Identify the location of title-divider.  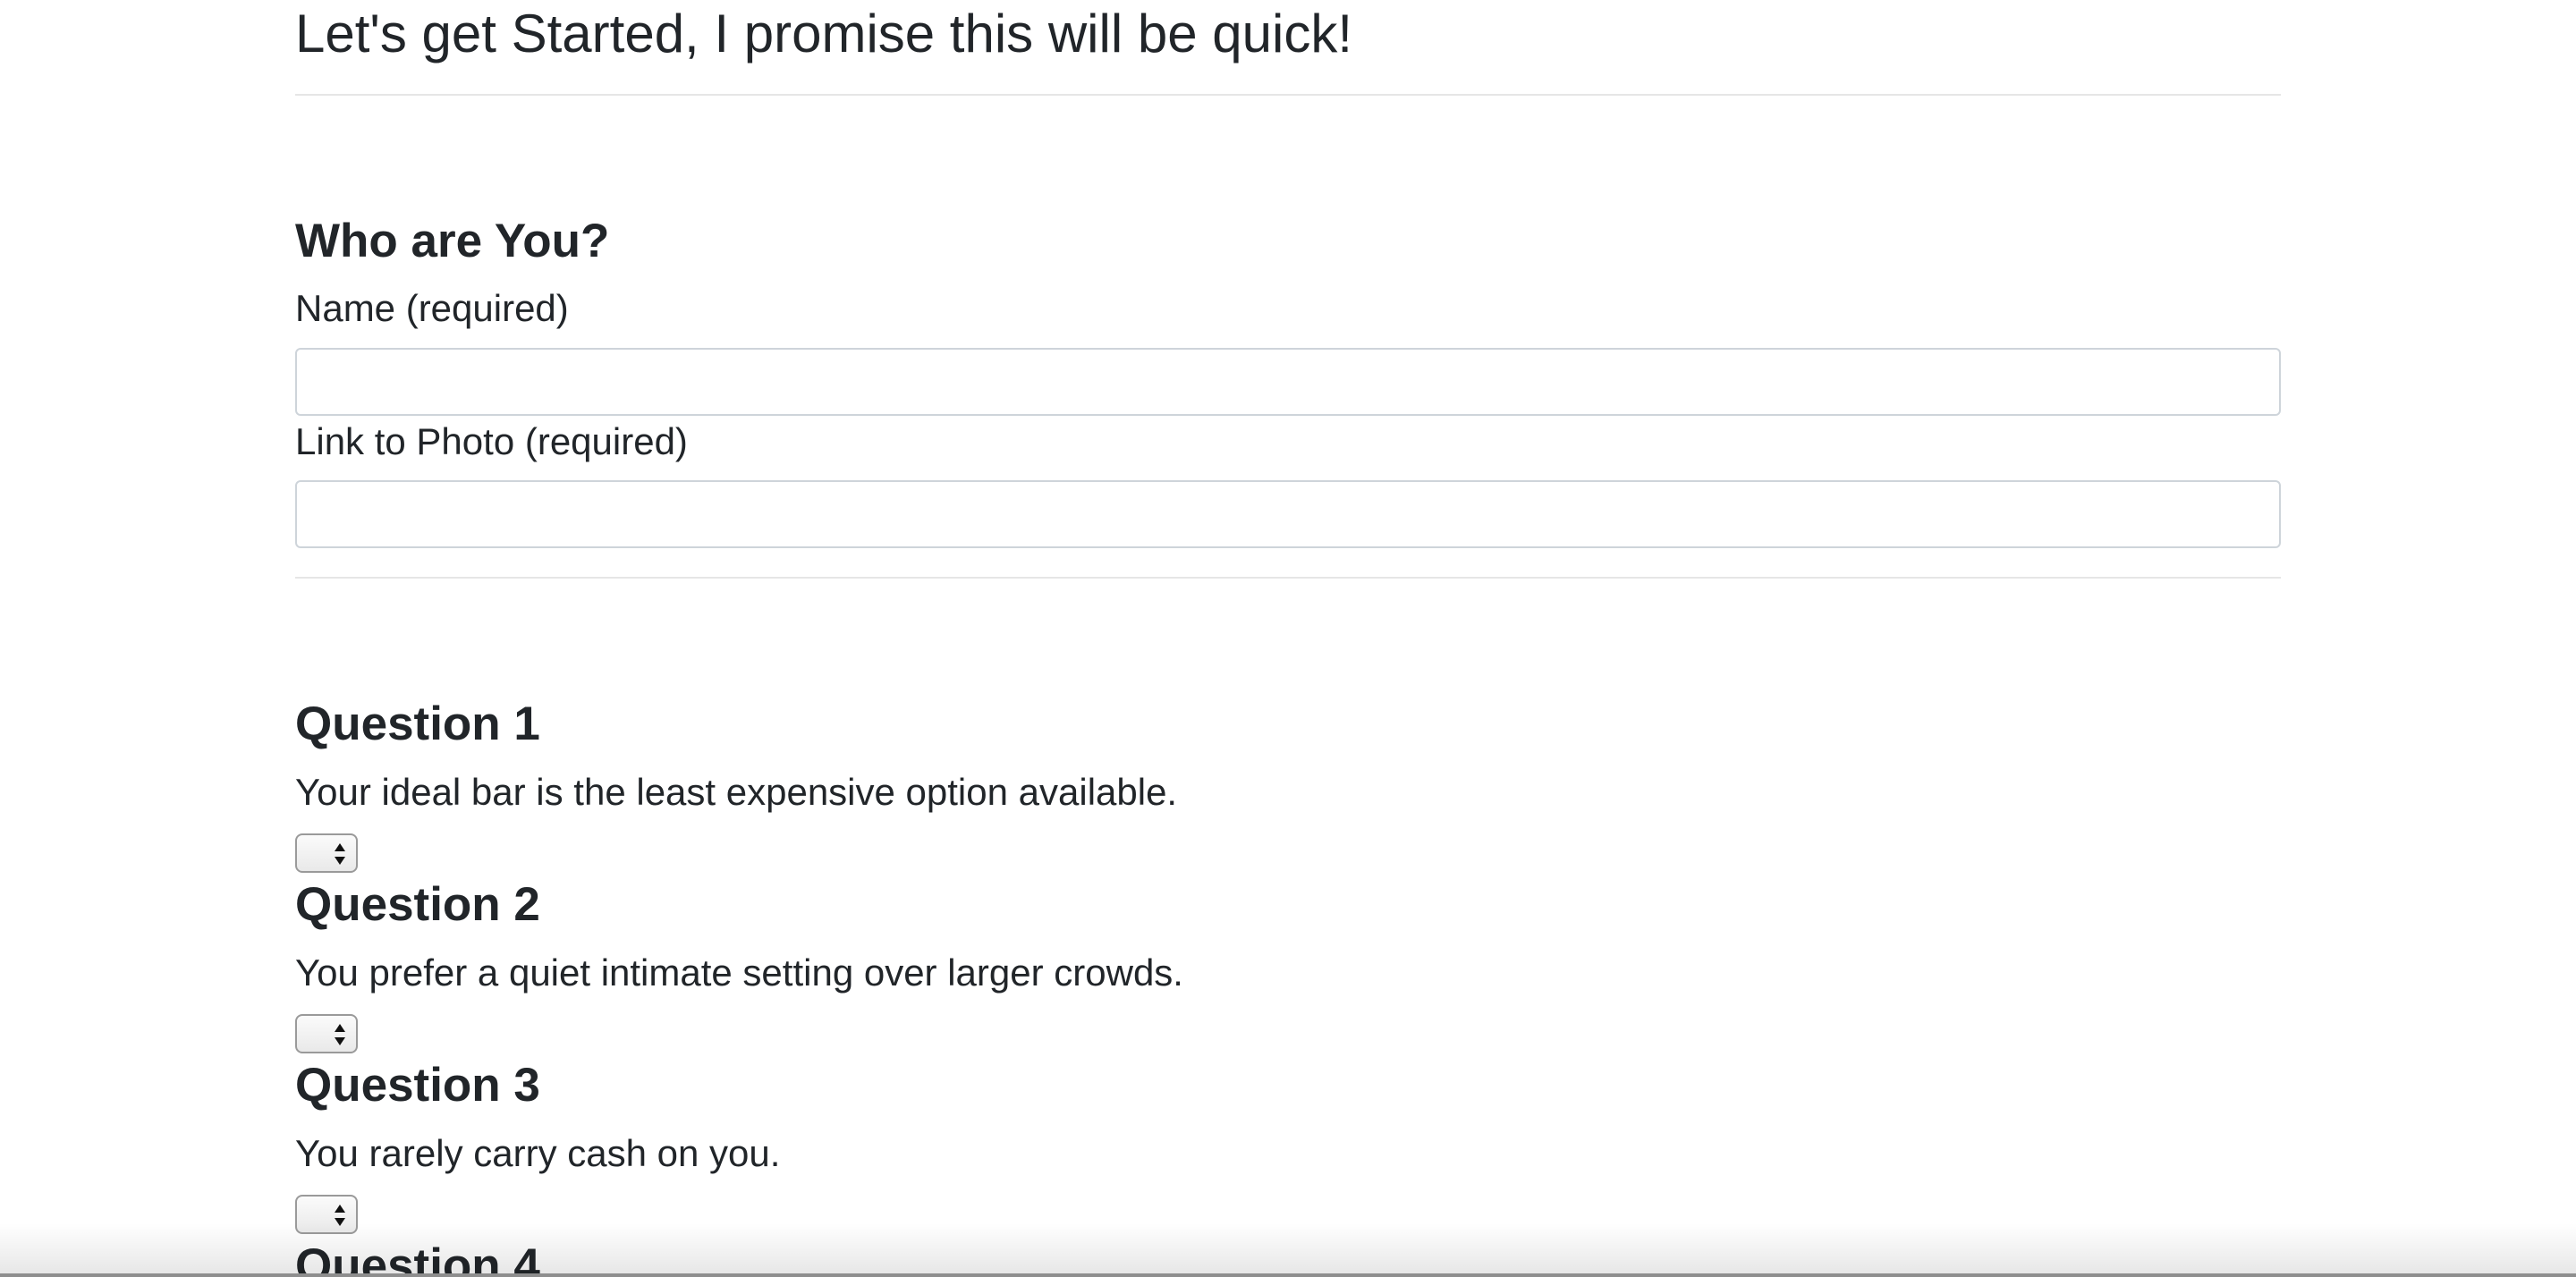
(1288, 95).